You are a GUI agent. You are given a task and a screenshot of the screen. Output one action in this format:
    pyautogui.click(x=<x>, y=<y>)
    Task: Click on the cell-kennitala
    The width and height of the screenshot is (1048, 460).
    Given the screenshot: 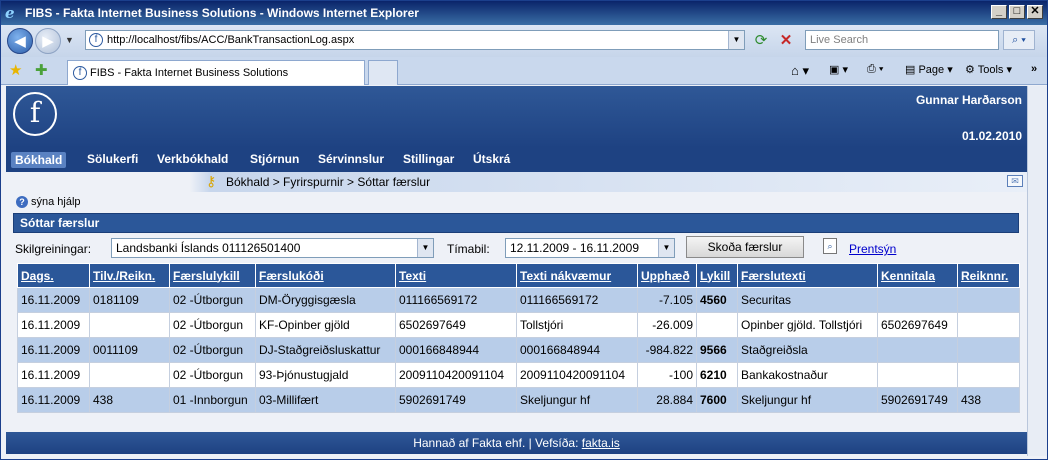 What is the action you would take?
    pyautogui.click(x=917, y=375)
    